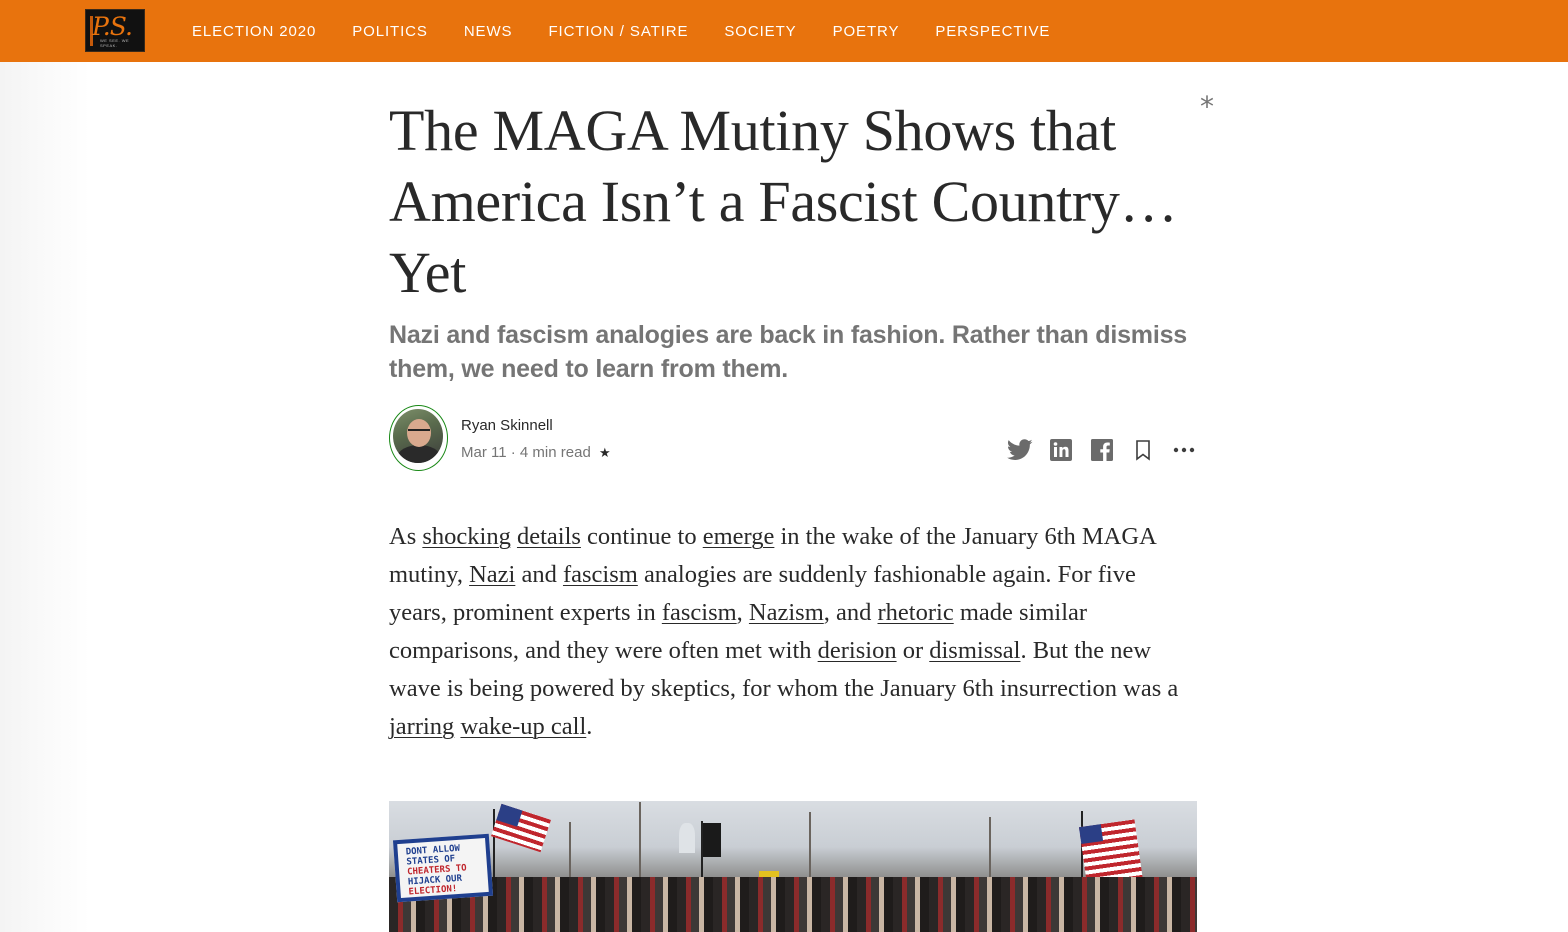 This screenshot has height=932, width=1568. I want to click on publish-date: Mar 11, so click(484, 452).